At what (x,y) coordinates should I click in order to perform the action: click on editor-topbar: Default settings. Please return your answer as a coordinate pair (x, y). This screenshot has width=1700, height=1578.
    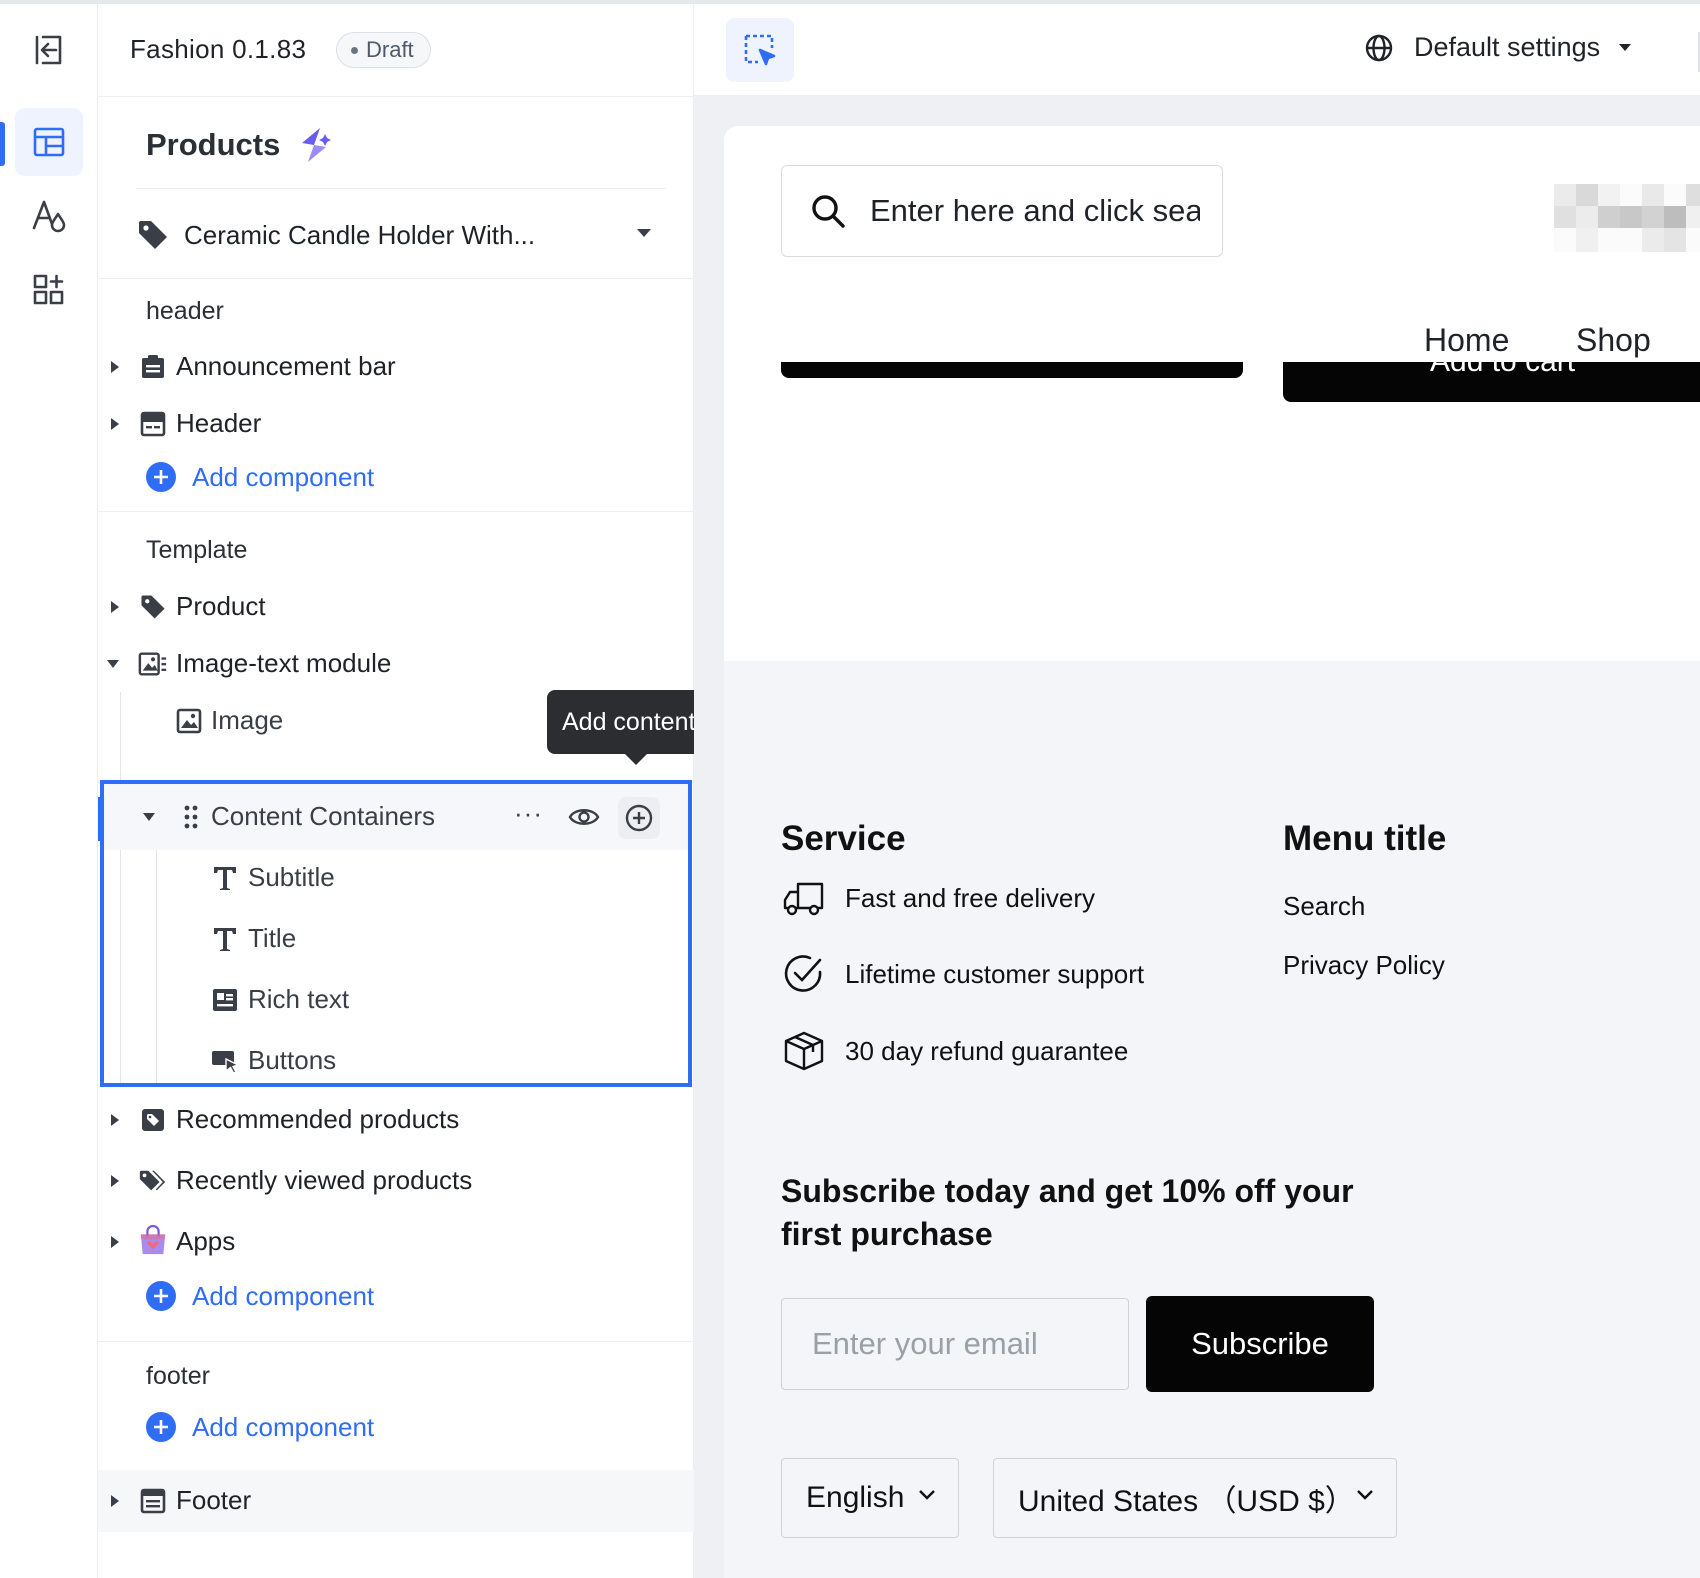
    Looking at the image, I should click on (1197, 50).